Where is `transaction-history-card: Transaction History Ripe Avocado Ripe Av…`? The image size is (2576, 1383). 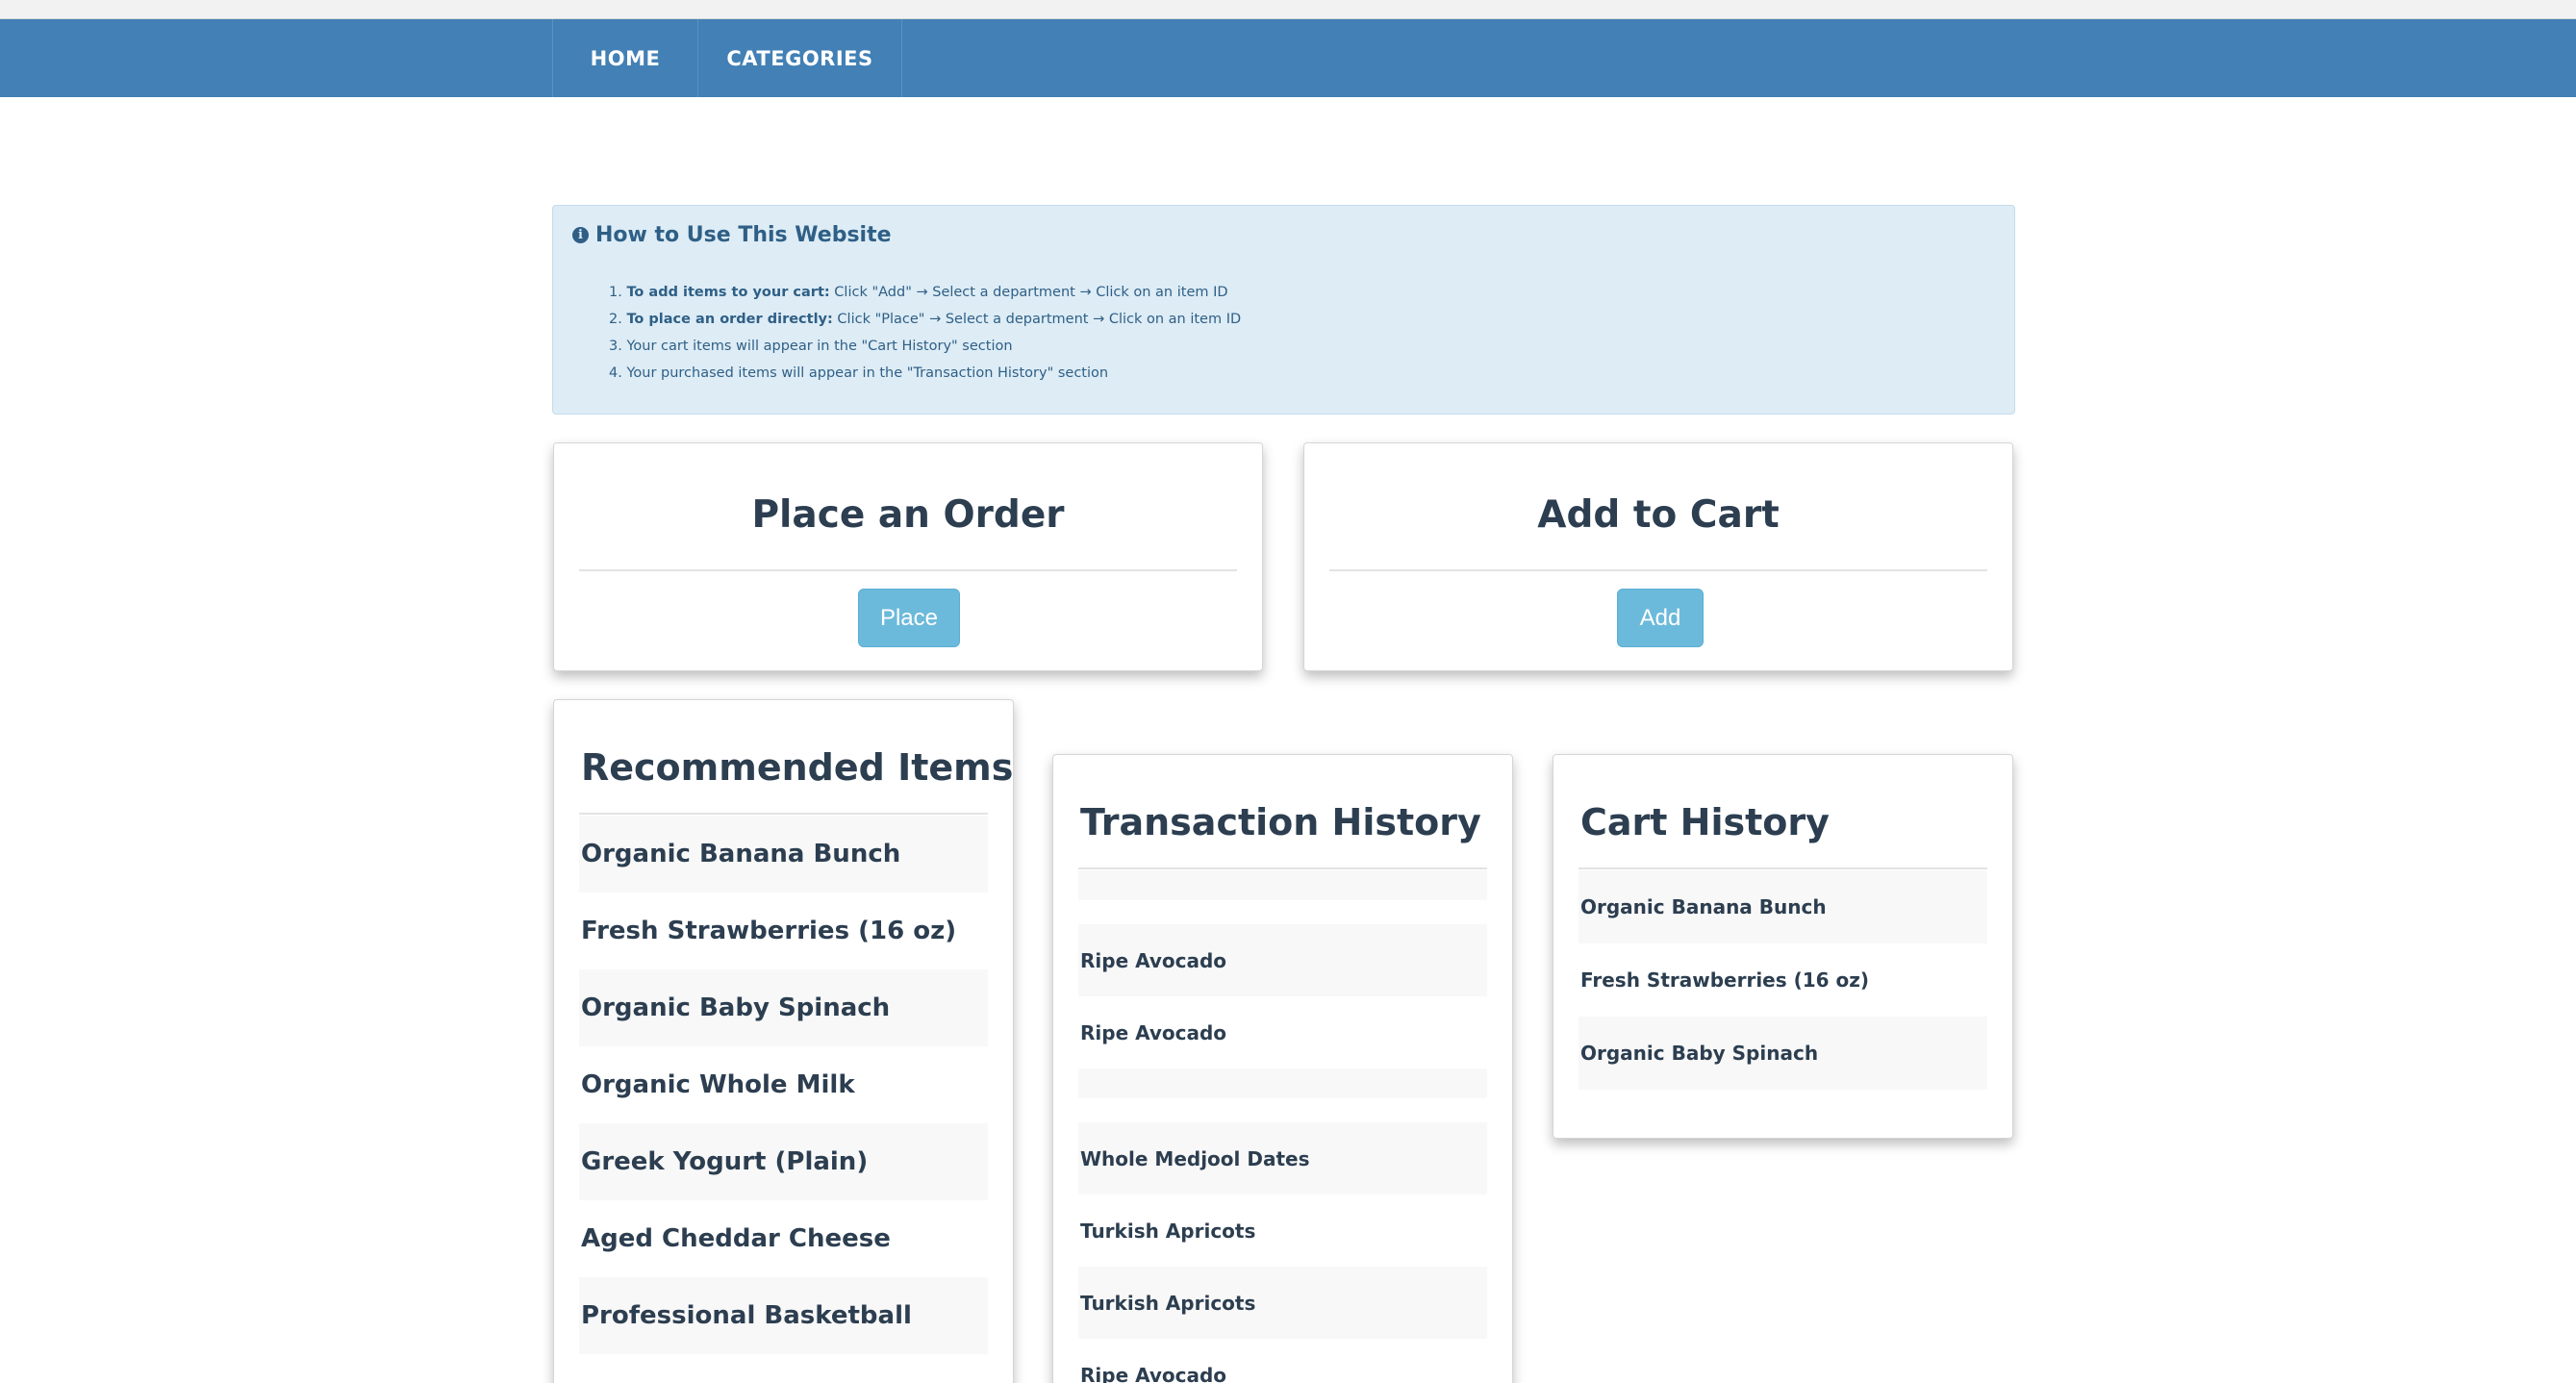
transaction-history-card: Transaction History Ripe Avocado Ripe Av… is located at coordinates (1283, 1068).